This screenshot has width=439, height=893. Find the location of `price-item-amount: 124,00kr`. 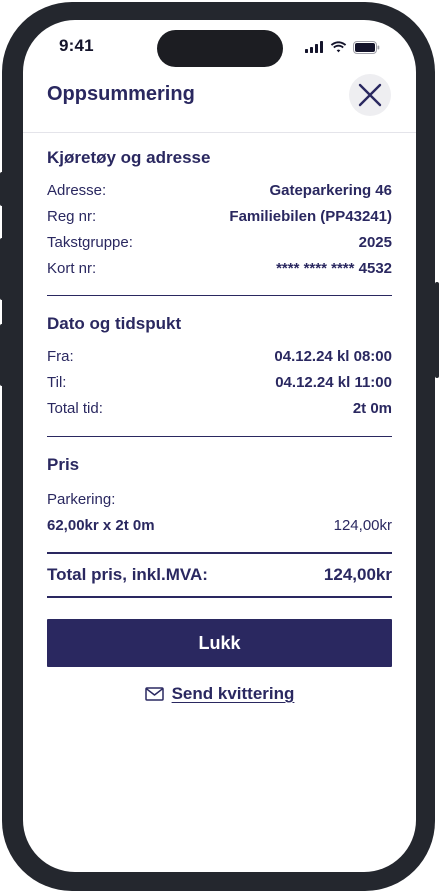

price-item-amount: 124,00kr is located at coordinates (362, 525).